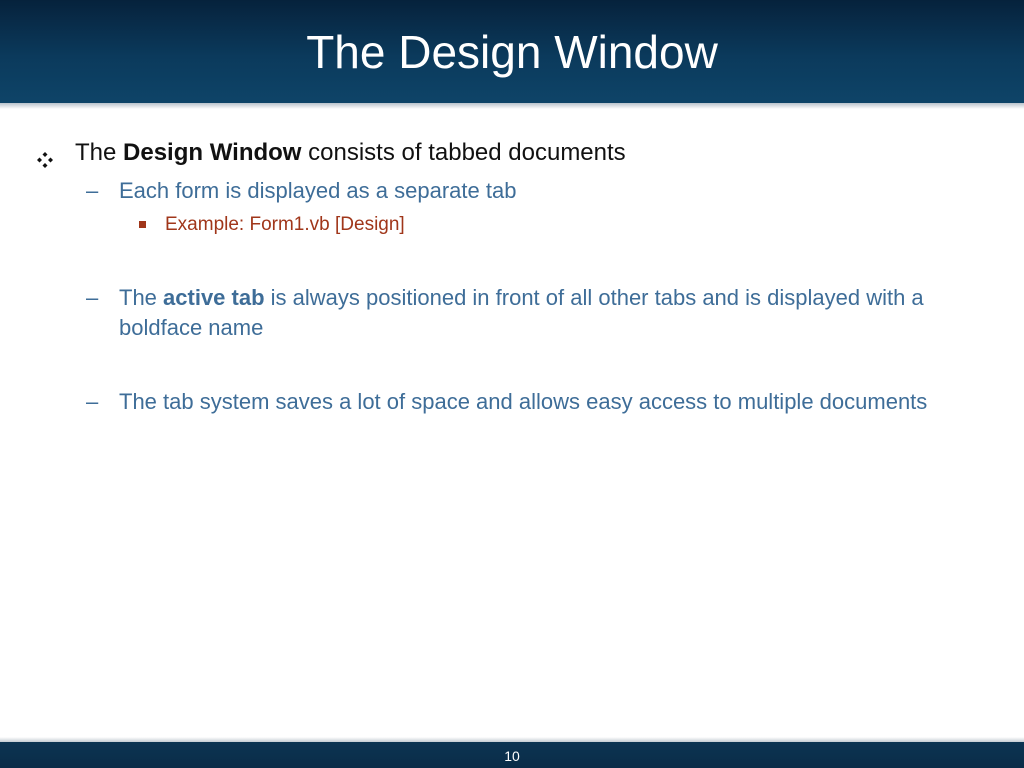  What do you see at coordinates (99, 152) in the screenshot?
I see `bullet-text-pre: The` at bounding box center [99, 152].